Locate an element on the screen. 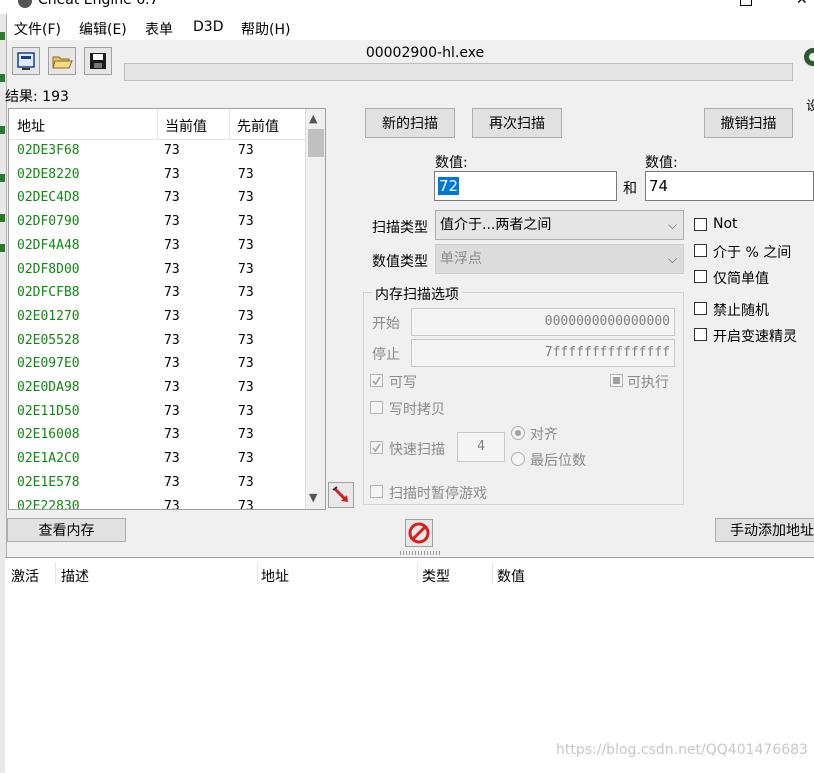 The width and height of the screenshot is (814, 773). new-scan-button: 新的扫描 is located at coordinates (410, 123).